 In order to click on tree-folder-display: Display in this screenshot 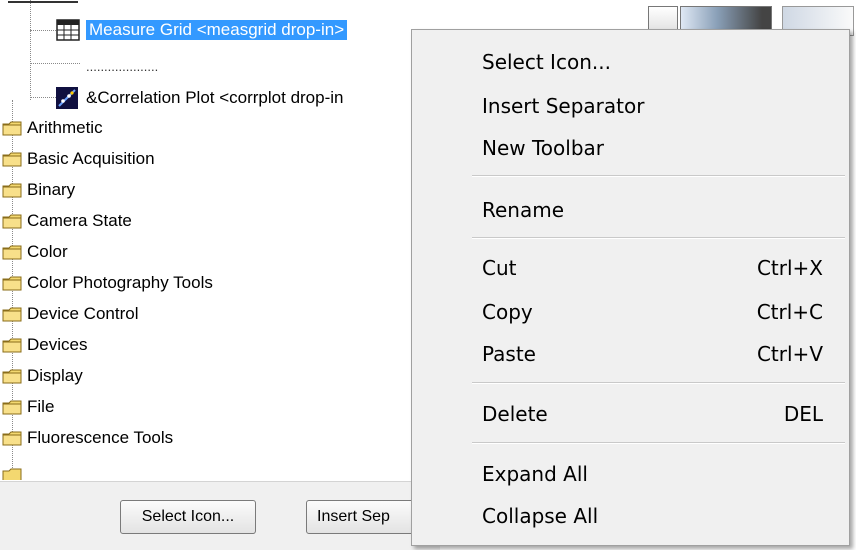, I will do `click(215, 376)`.